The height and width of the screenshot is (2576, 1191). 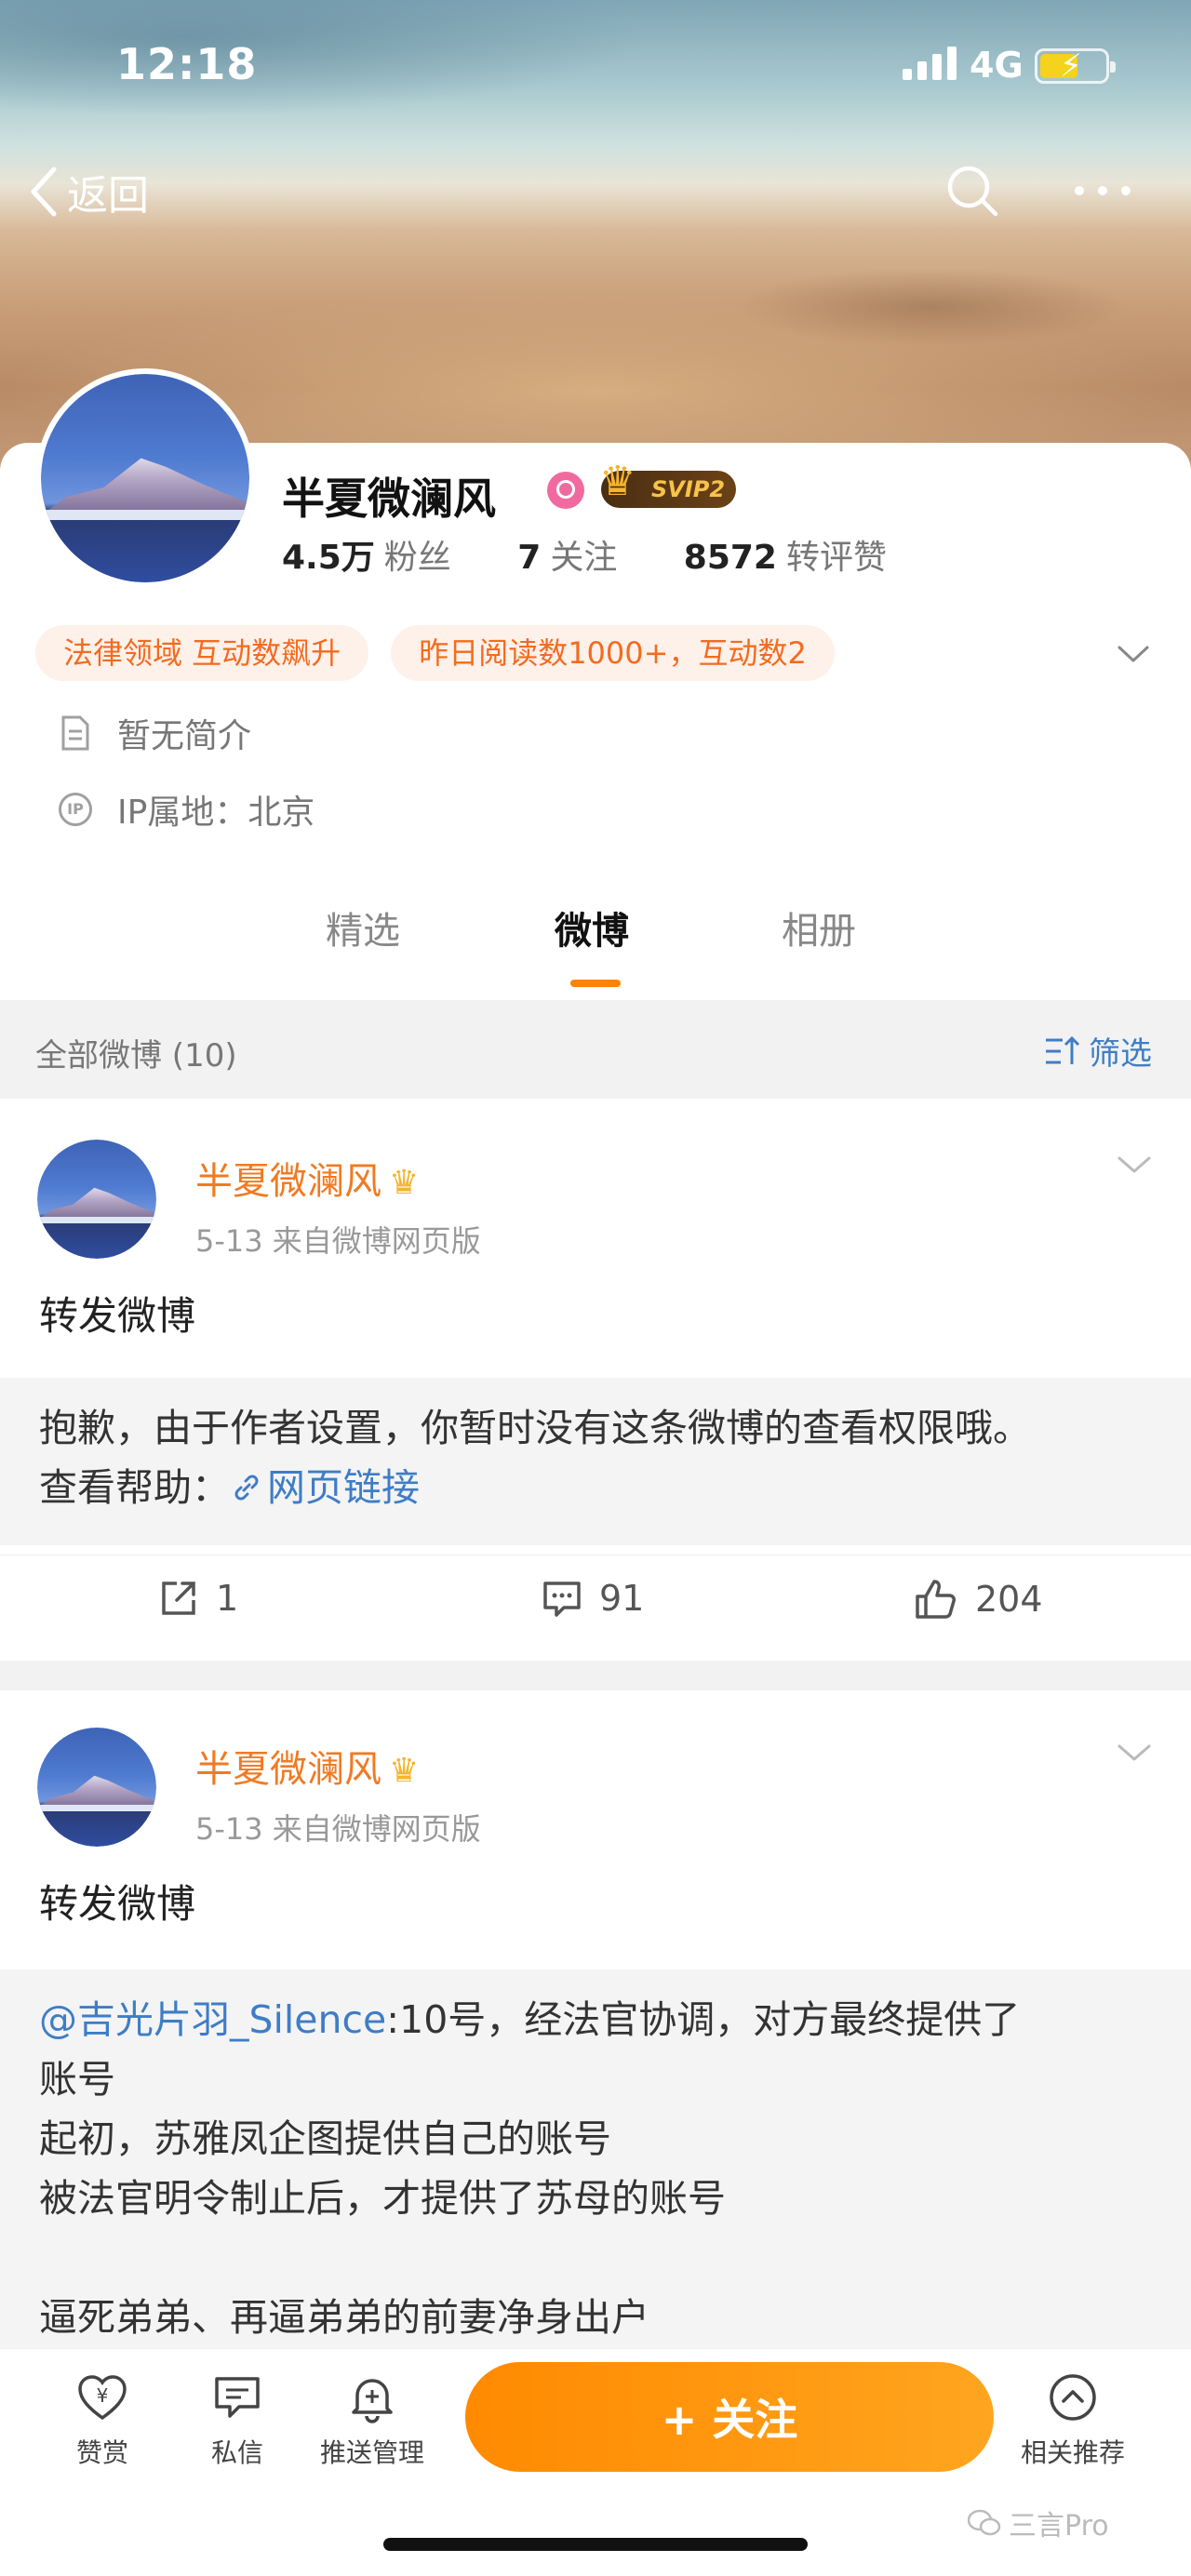 I want to click on reward-icon: ¥, so click(x=102, y=2398).